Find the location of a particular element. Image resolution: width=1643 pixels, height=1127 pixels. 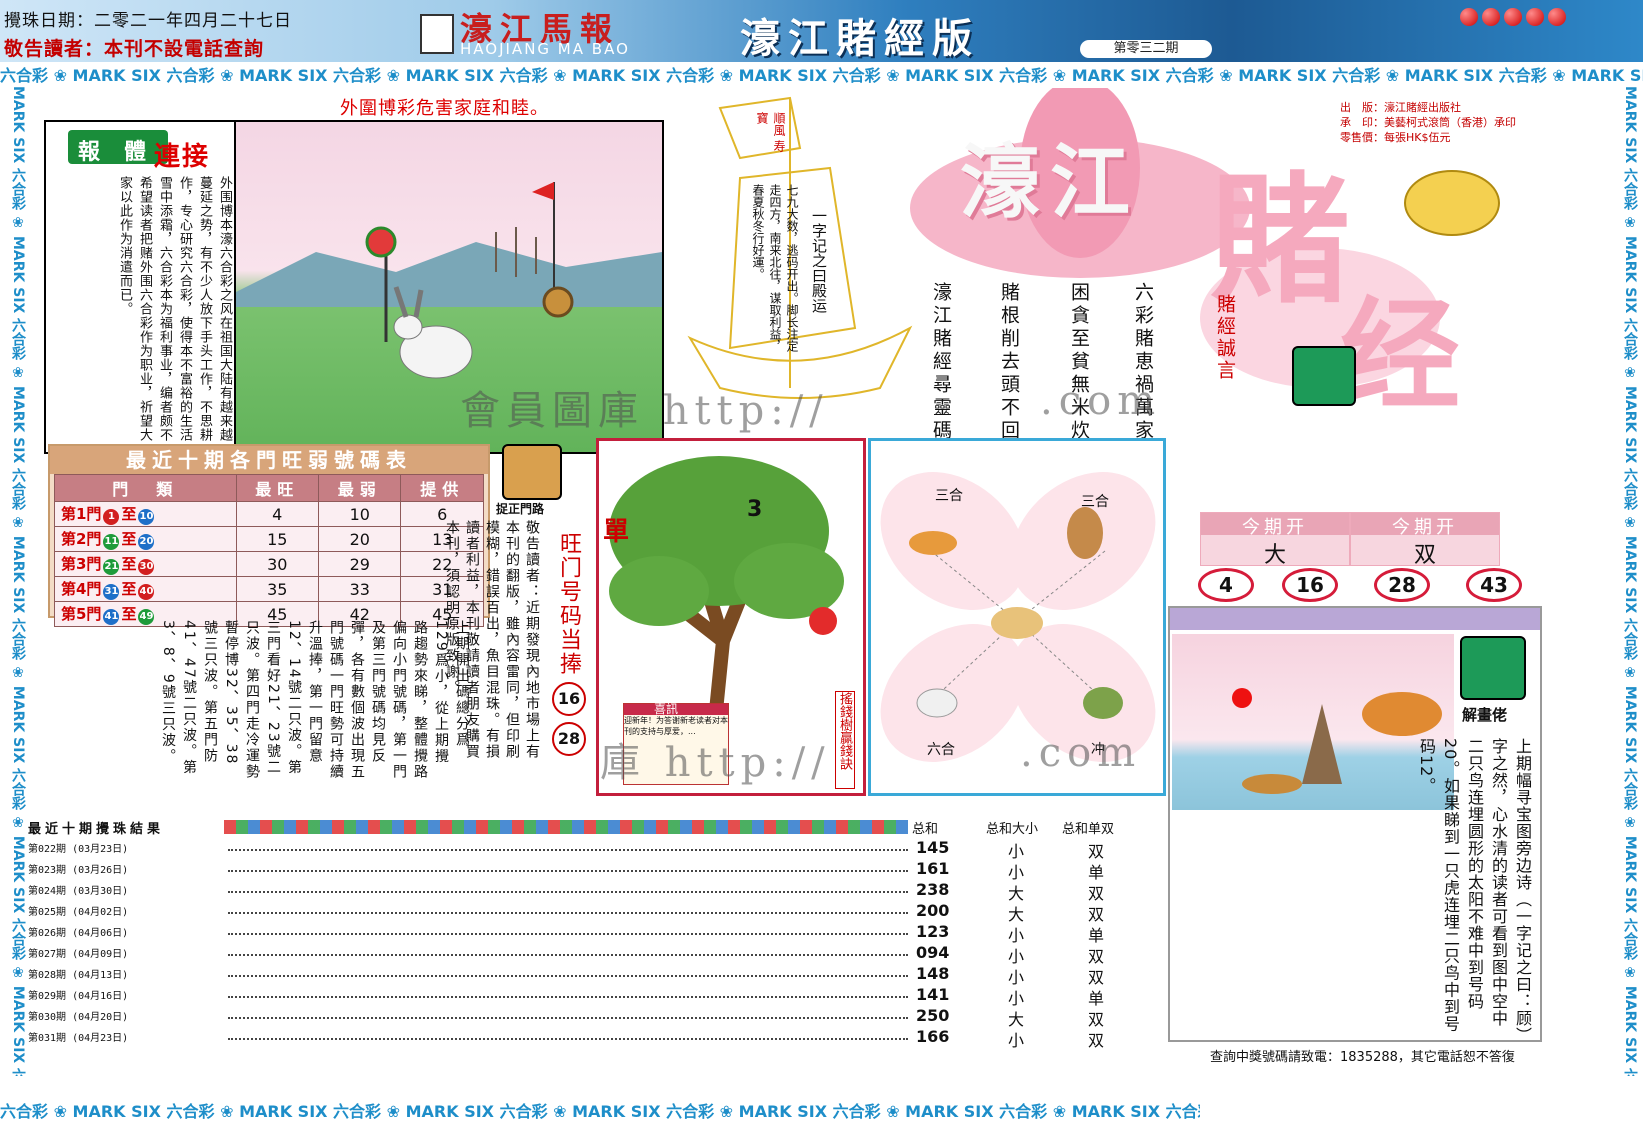

zodiac-label-tl: 三合 is located at coordinates (949, 496).